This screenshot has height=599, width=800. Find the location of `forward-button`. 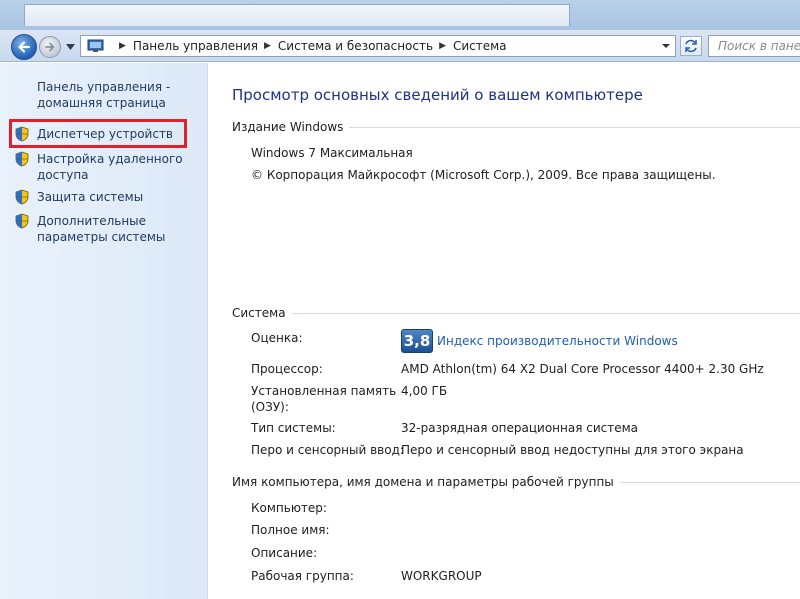

forward-button is located at coordinates (50, 47).